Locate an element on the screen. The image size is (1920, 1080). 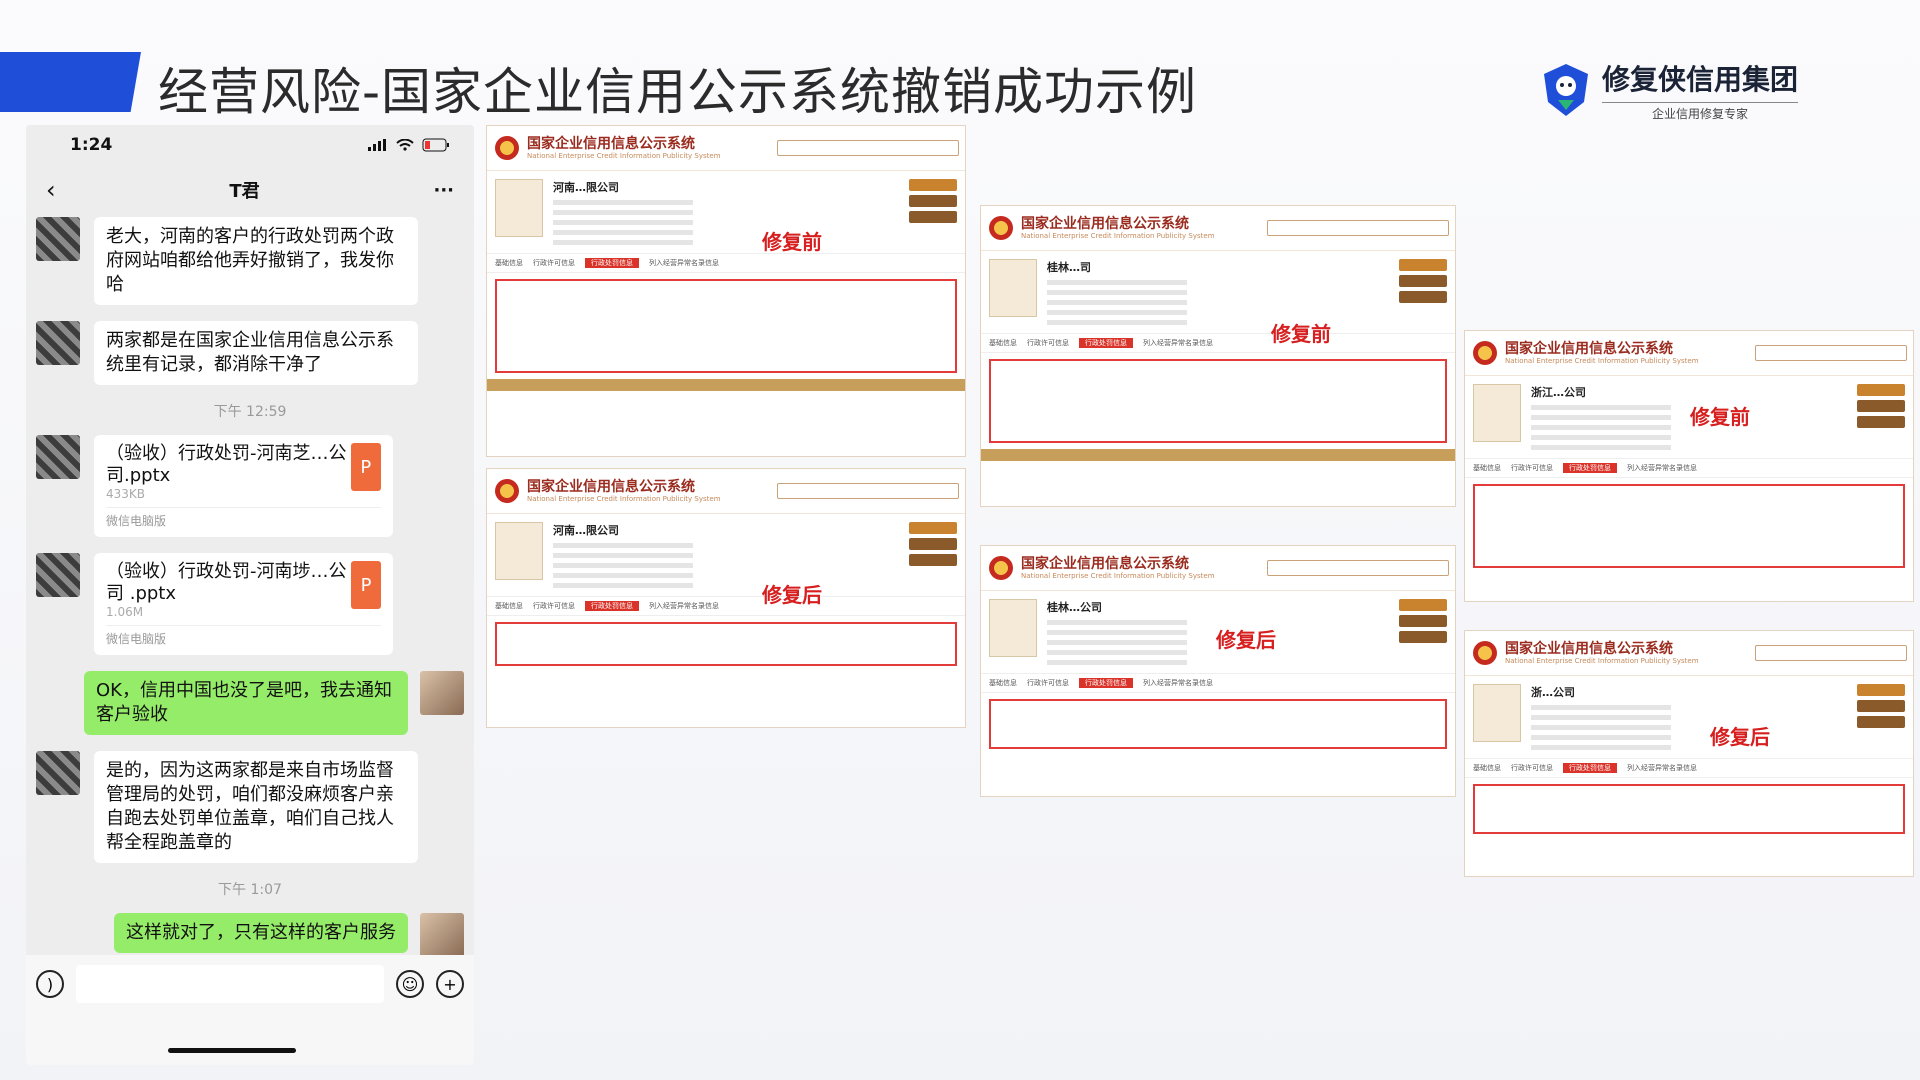
wifi-icon is located at coordinates (405, 145).